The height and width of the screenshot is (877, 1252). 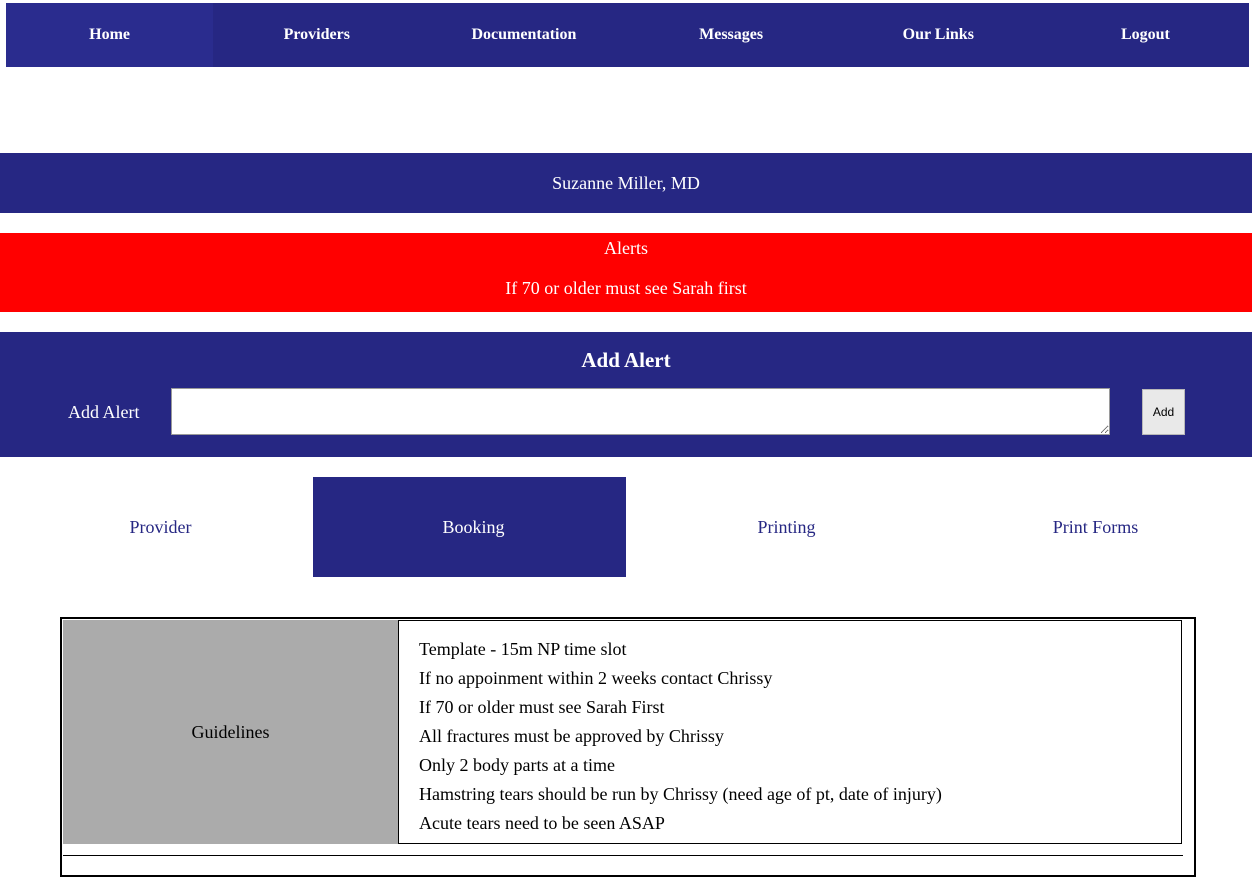 I want to click on tab-printing: Printing, so click(x=782, y=527).